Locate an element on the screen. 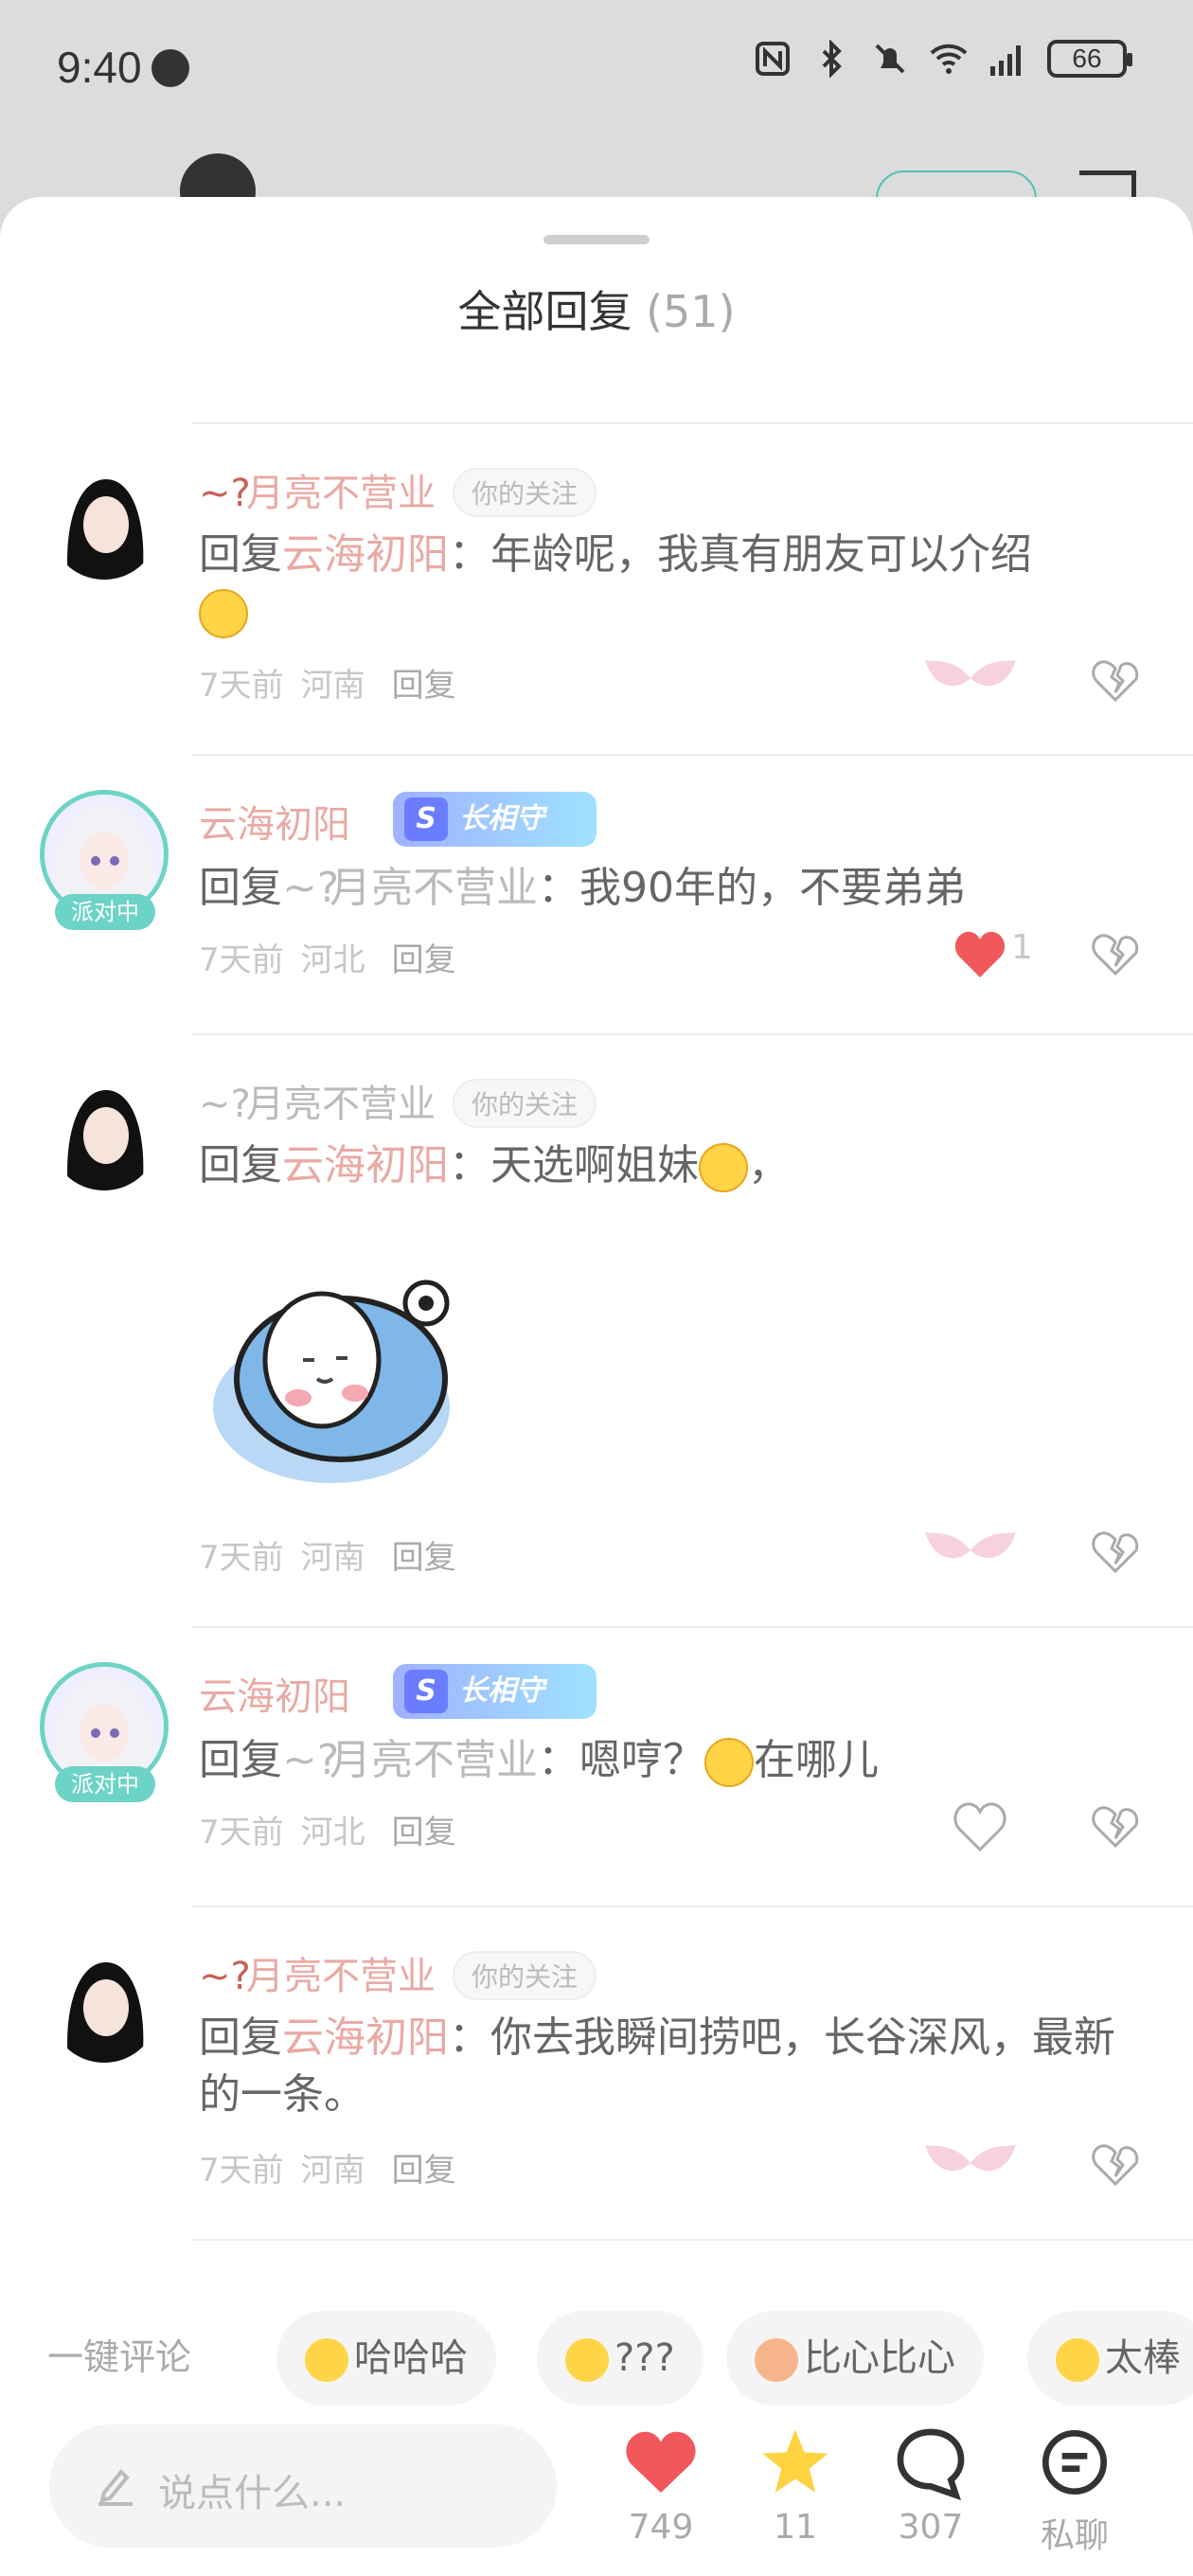 The height and width of the screenshot is (2576, 1193). private-chat-button: 私聊 is located at coordinates (1074, 2490).